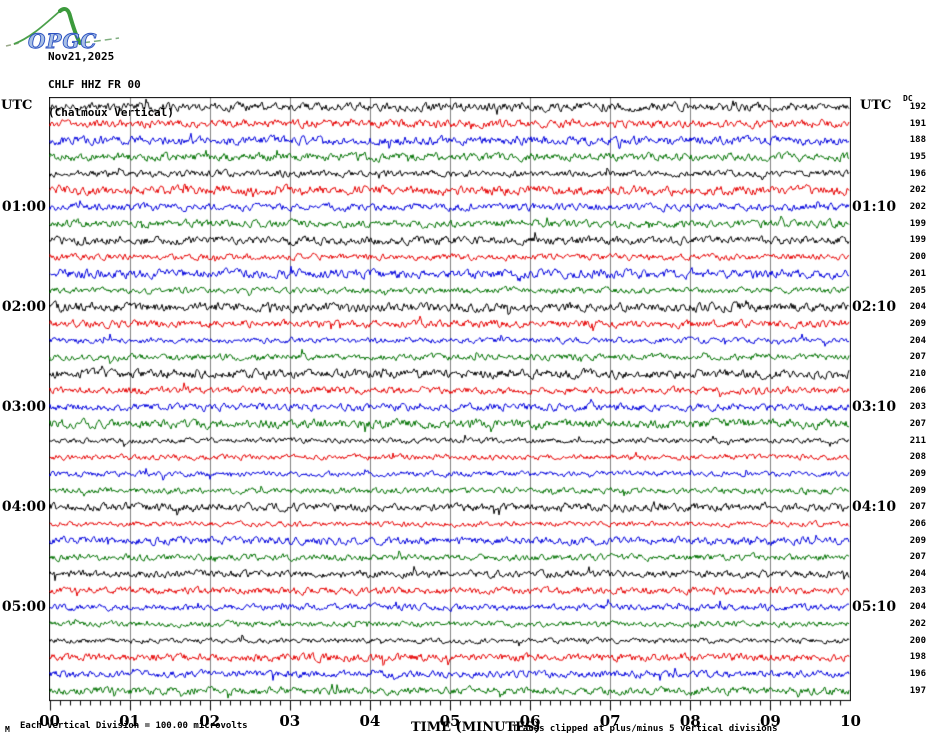 The width and height of the screenshot is (930, 744). Describe the element at coordinates (23, 407) in the screenshot. I see `hour-label-left: 03:00` at that location.